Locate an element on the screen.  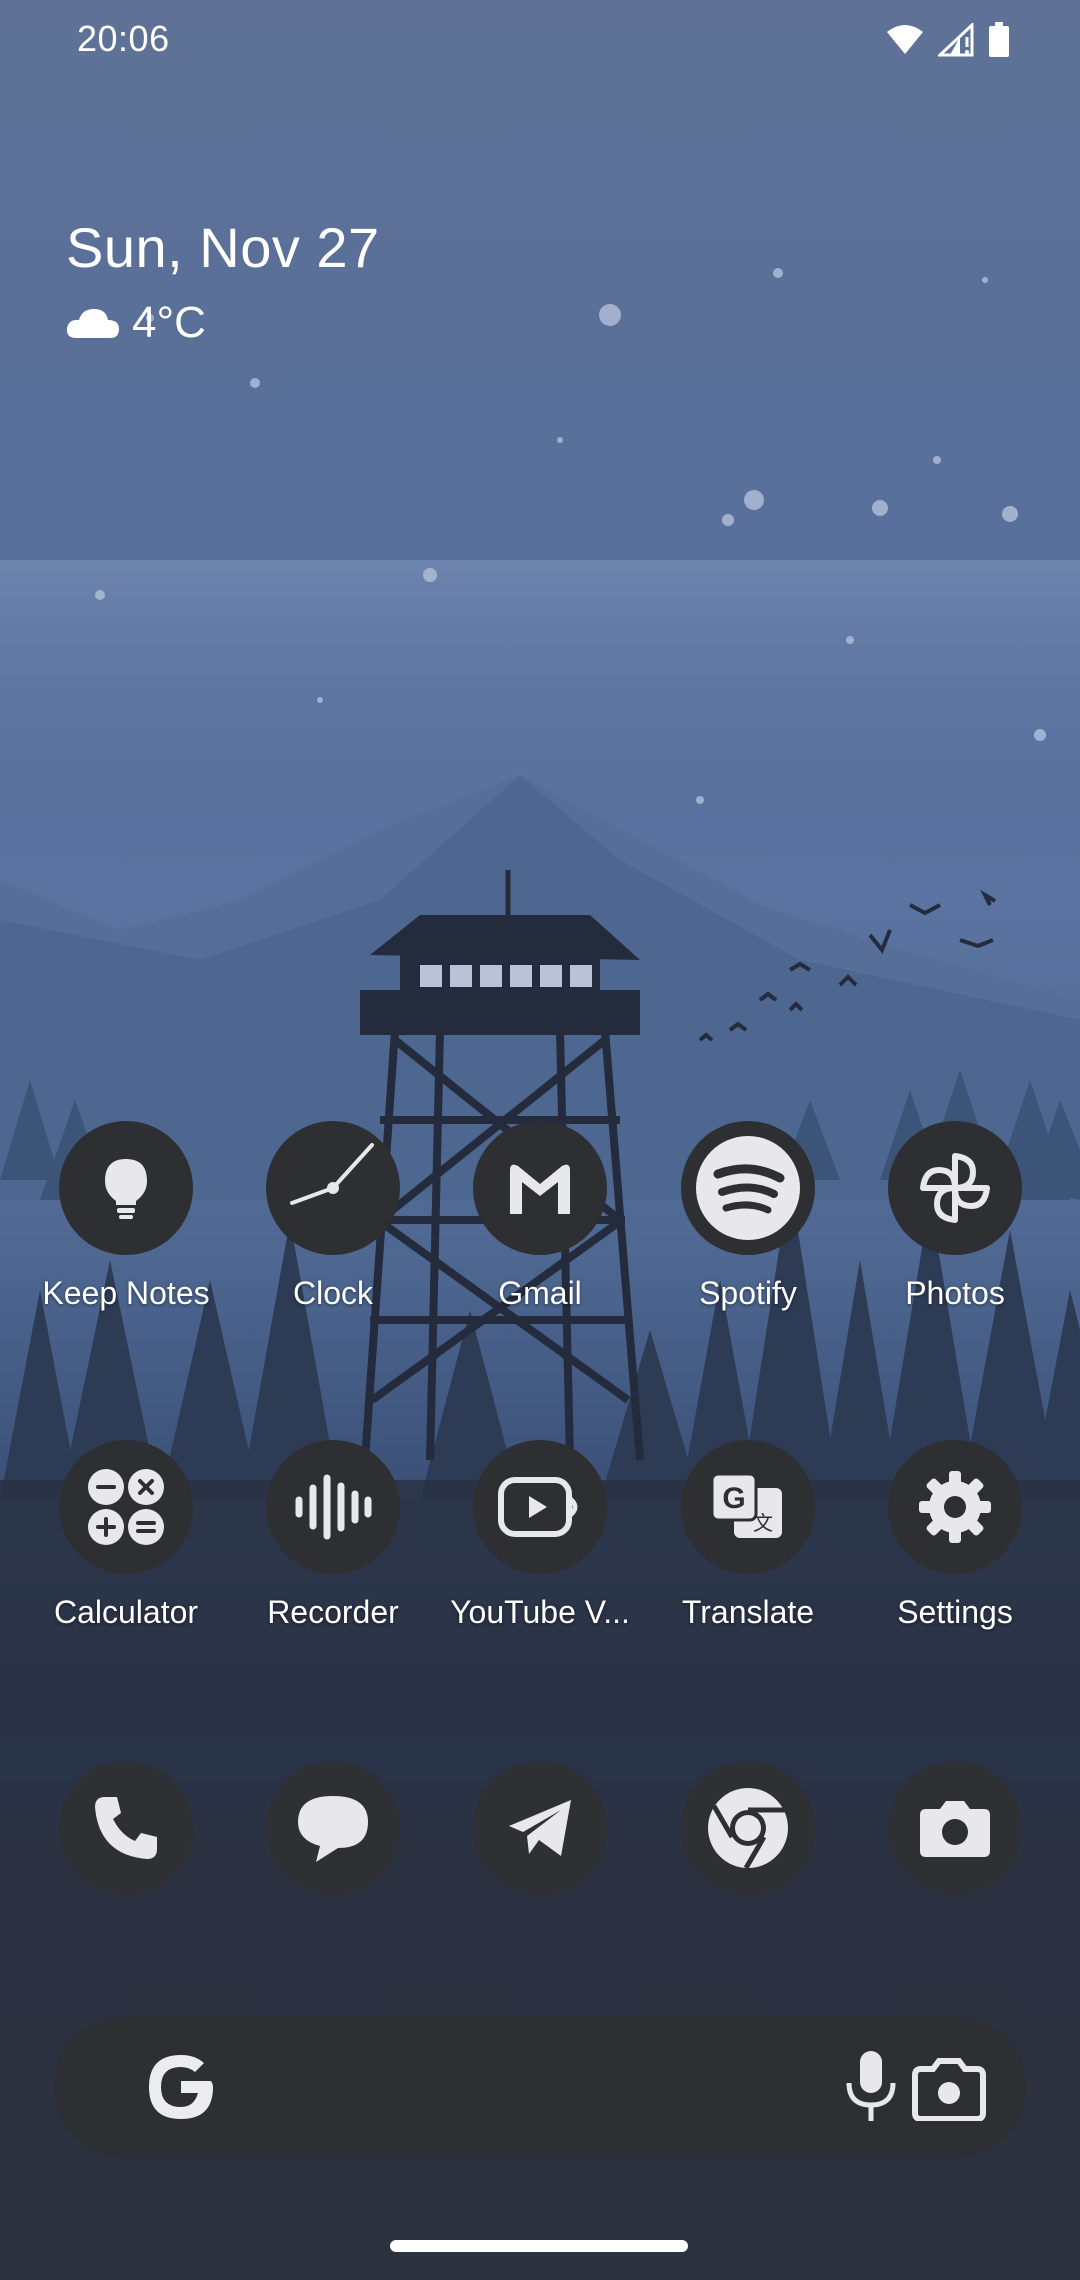
status-icons is located at coordinates (948, 40).